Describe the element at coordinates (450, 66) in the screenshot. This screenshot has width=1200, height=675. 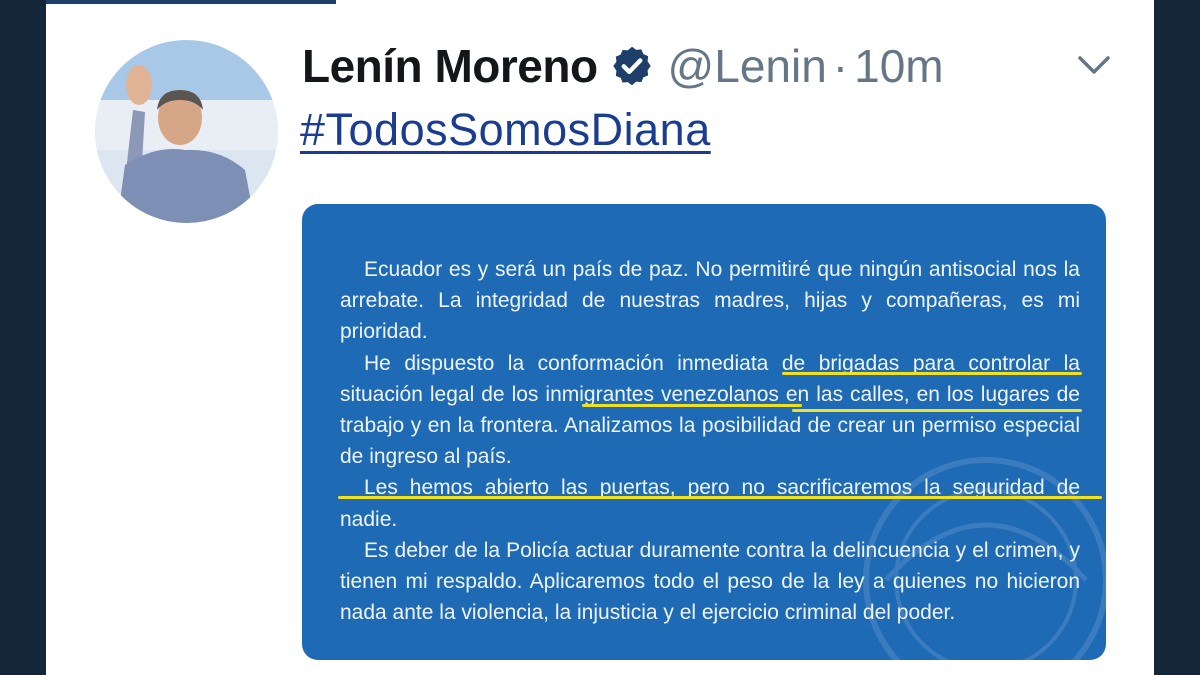
I see `author-name: Lenín Moreno` at that location.